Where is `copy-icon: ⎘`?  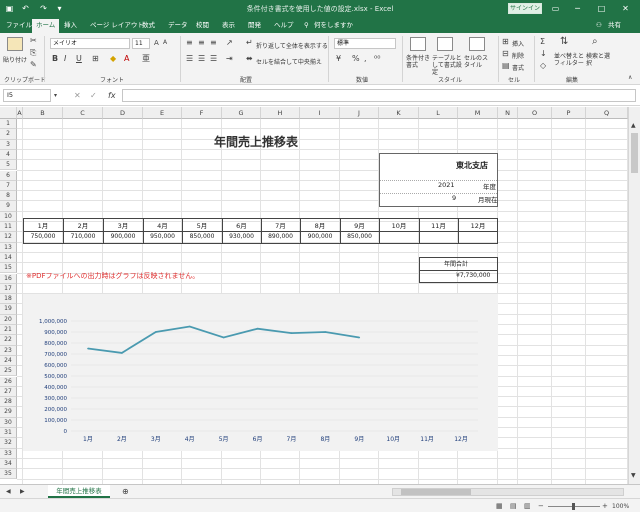 copy-icon: ⎘ is located at coordinates (33, 53).